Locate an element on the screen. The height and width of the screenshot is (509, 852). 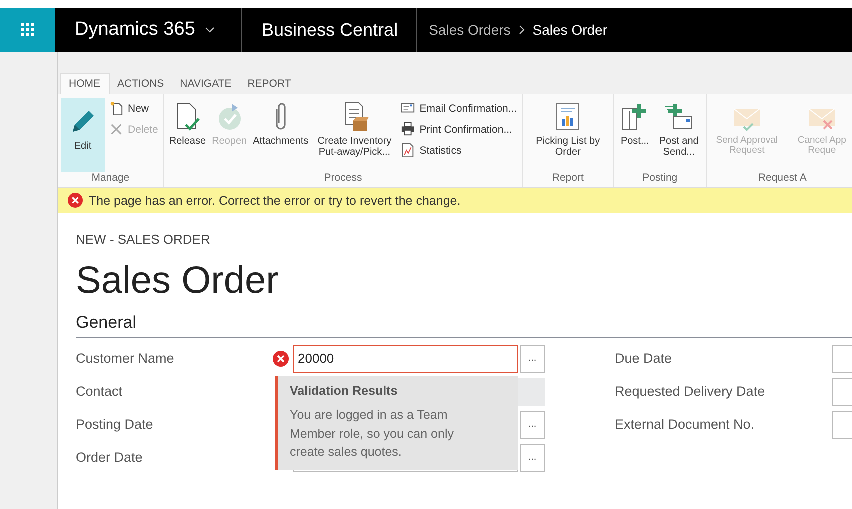
waffle-icon is located at coordinates (27, 30).